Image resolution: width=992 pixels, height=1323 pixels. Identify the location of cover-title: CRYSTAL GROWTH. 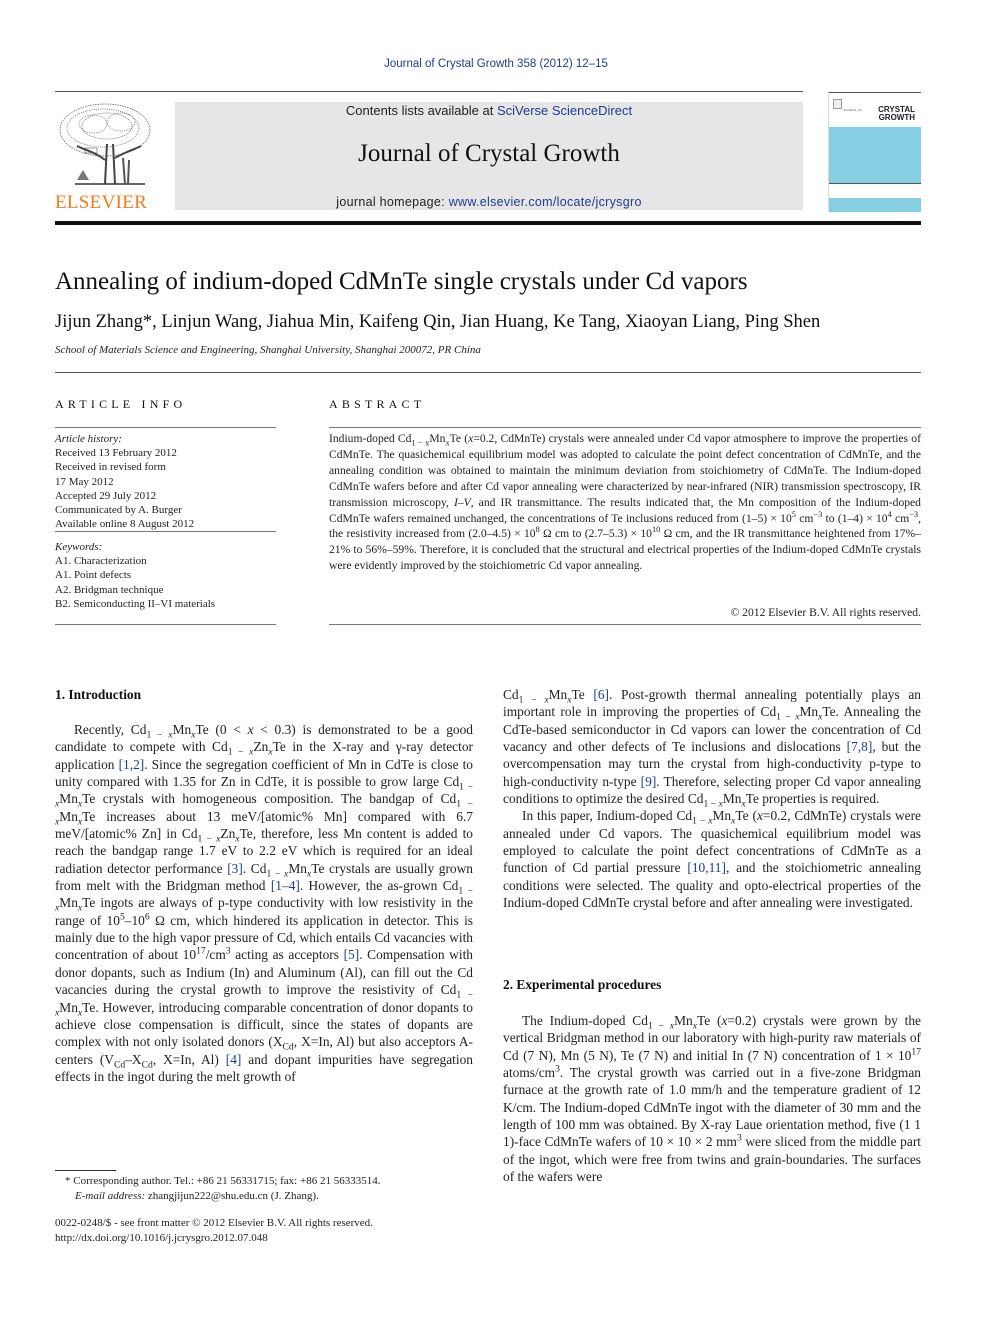
(893, 114).